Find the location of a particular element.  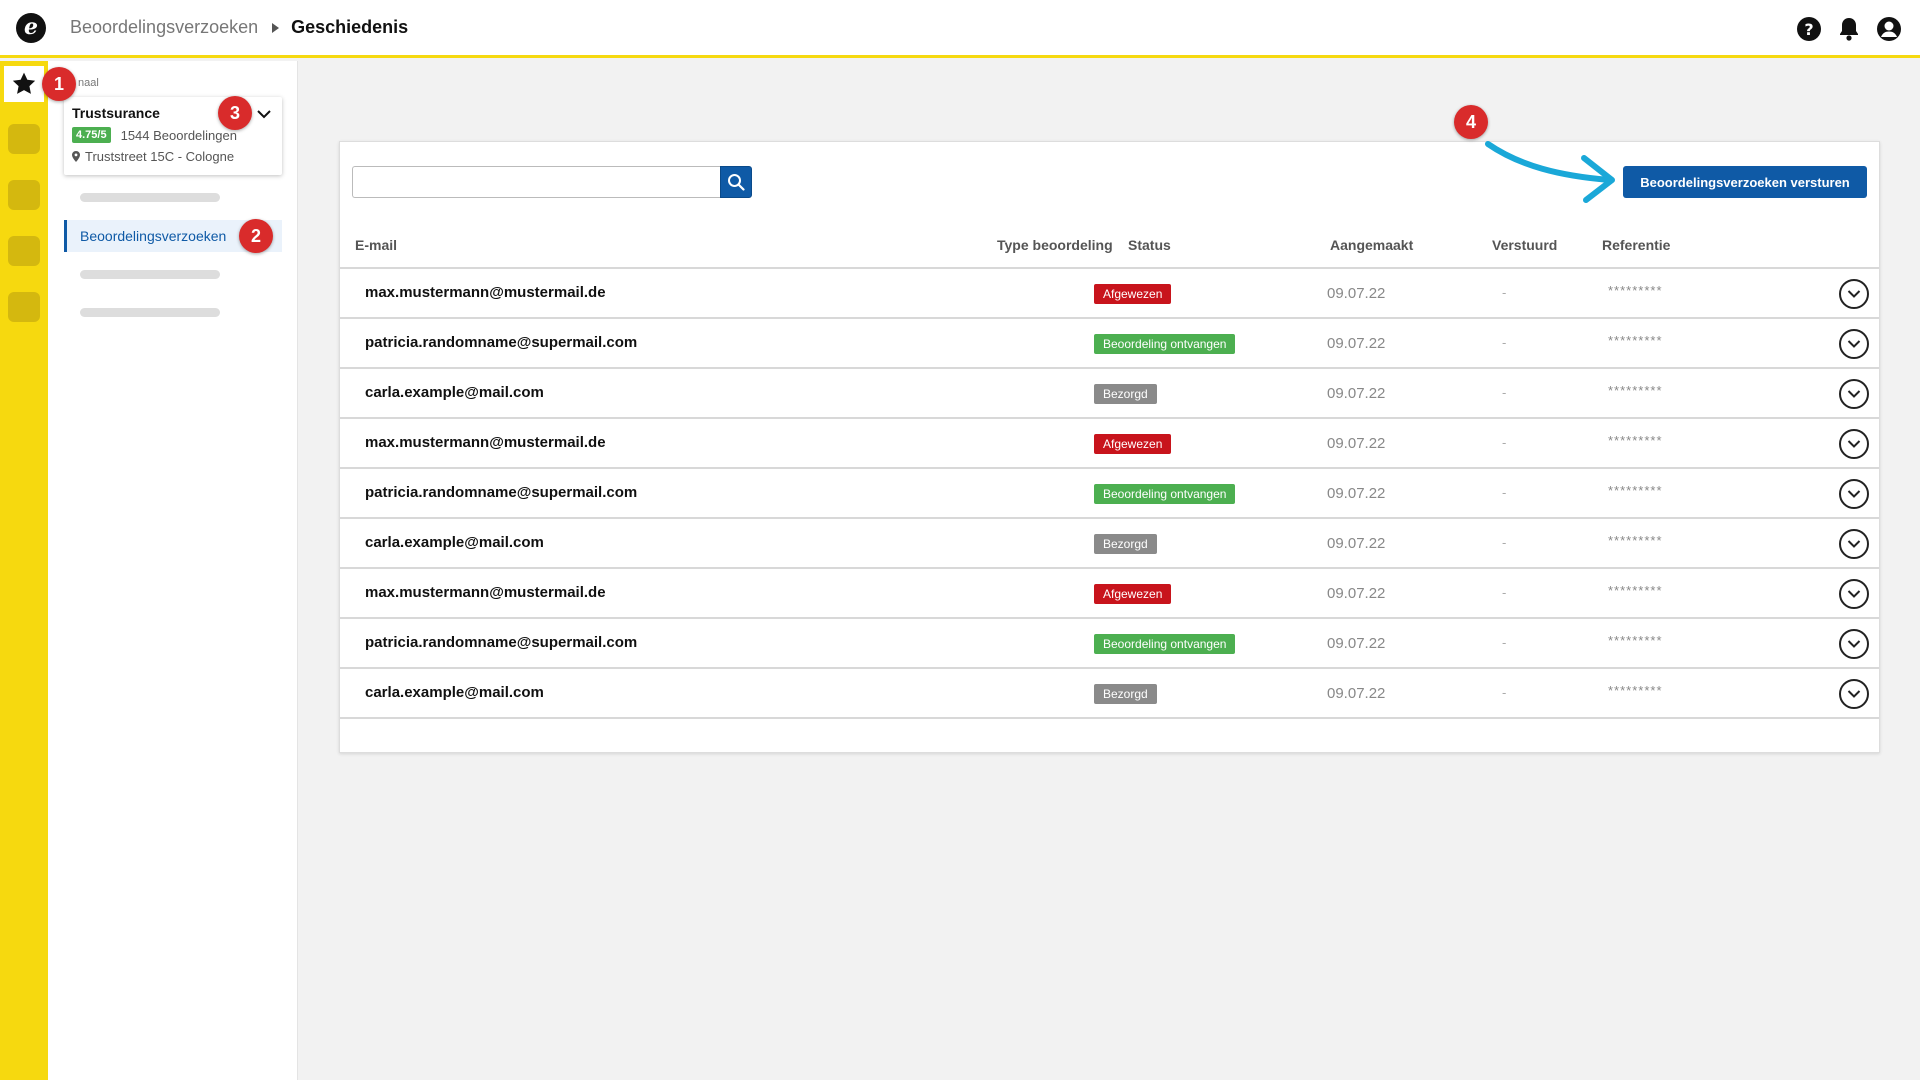

bell-icon is located at coordinates (1849, 29).